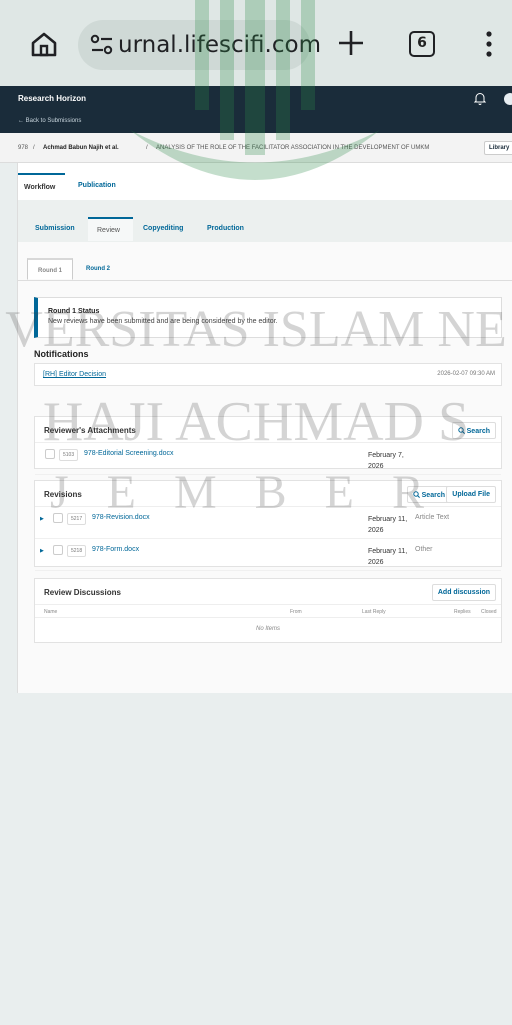 The width and height of the screenshot is (512, 1025). I want to click on new-tab-icon, so click(351, 43).